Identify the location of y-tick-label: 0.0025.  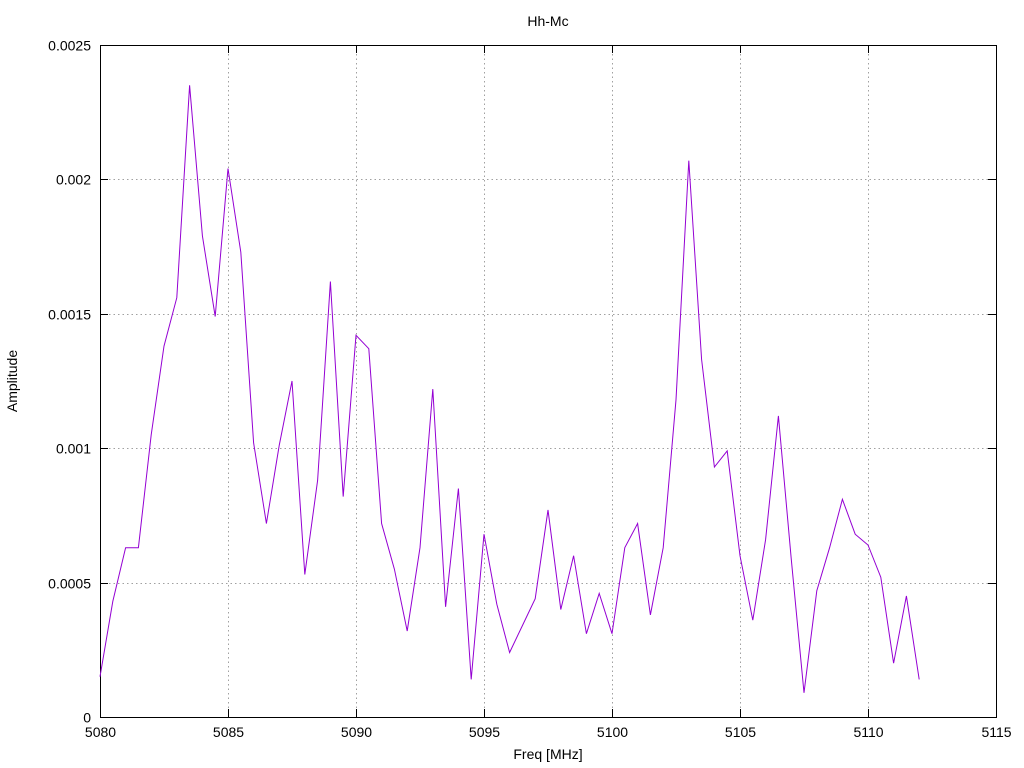
(69, 46).